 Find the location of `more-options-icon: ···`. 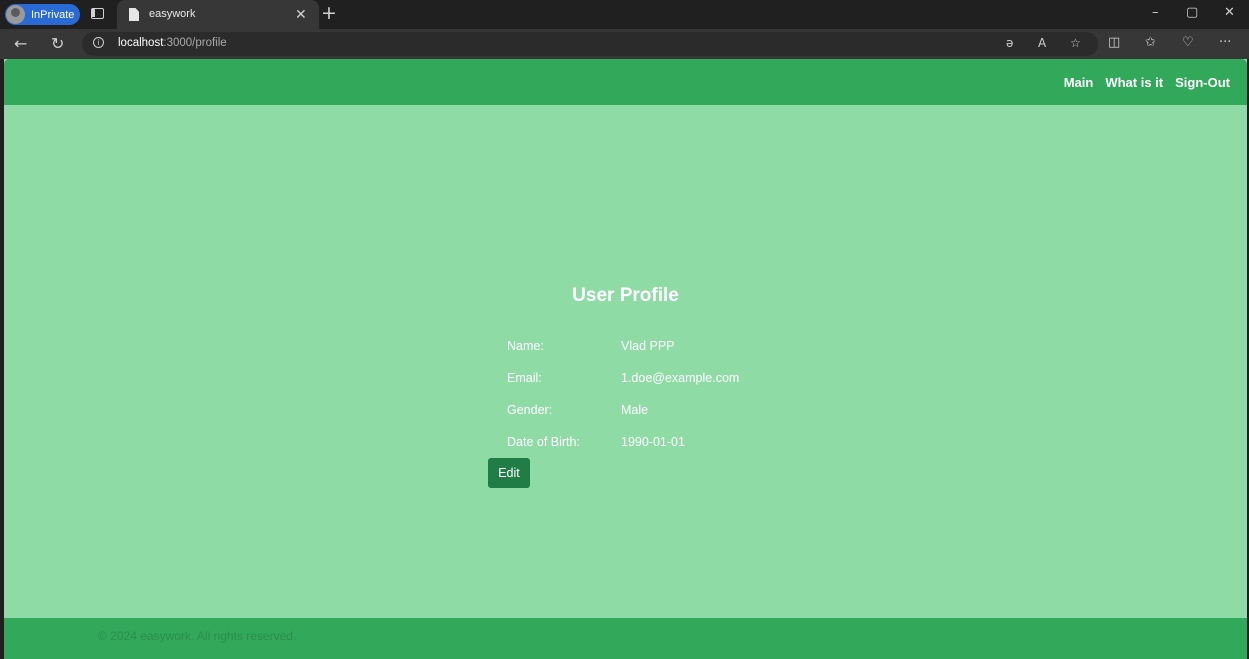

more-options-icon: ··· is located at coordinates (1225, 42).